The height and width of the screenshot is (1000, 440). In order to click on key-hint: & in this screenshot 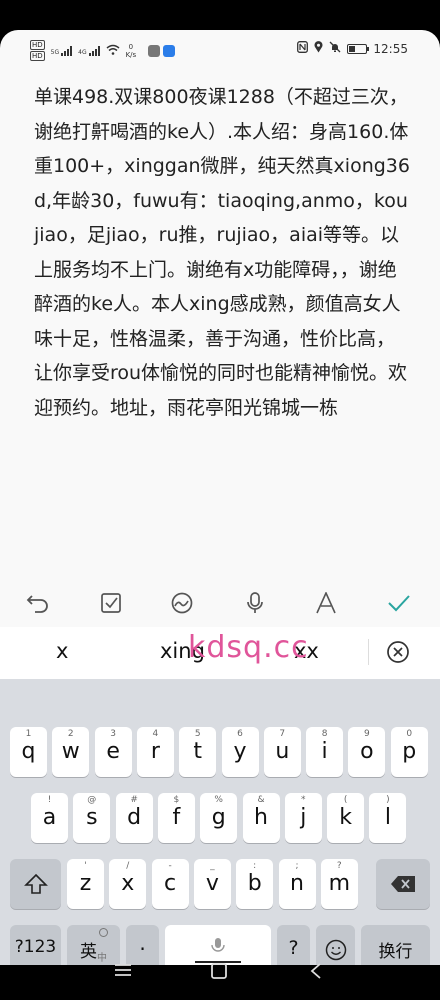, I will do `click(261, 800)`.